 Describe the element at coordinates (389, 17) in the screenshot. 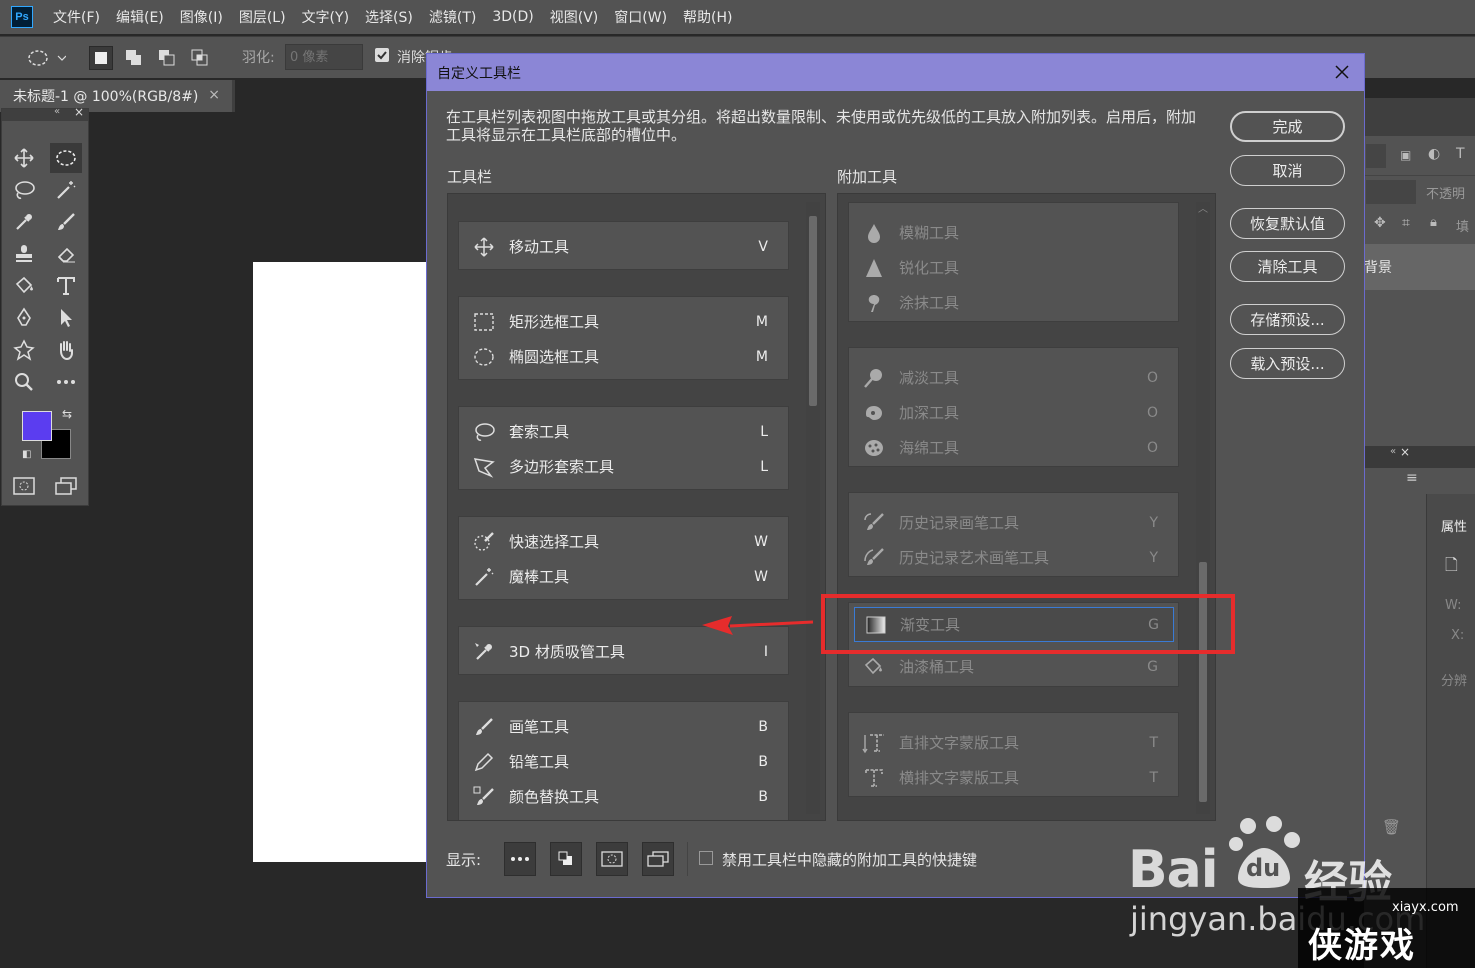

I see `menu-select: 选择(S)` at that location.